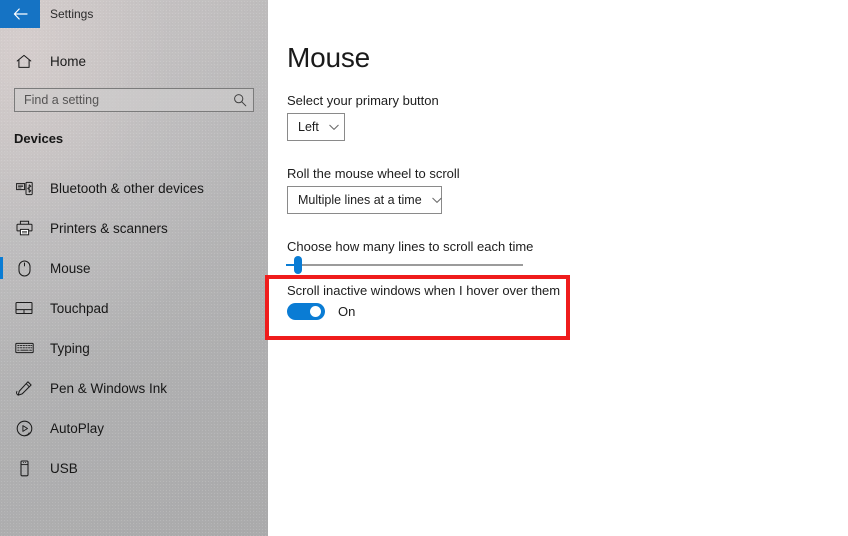 This screenshot has width=848, height=536. What do you see at coordinates (70, 268) in the screenshot?
I see `sidebar-item-label: Mouse` at bounding box center [70, 268].